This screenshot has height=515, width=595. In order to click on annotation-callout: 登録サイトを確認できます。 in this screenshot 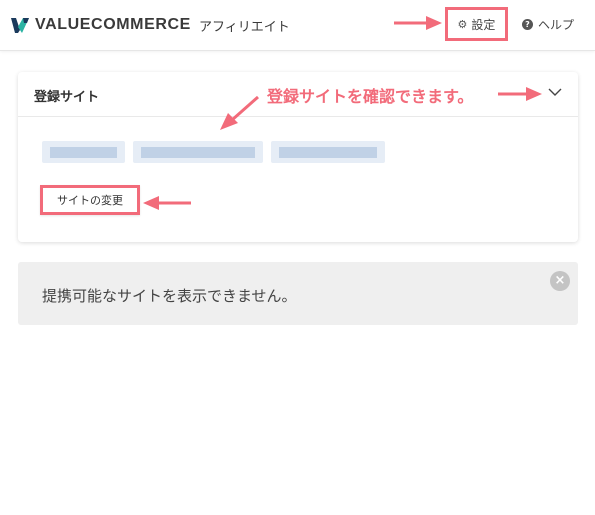, I will do `click(370, 96)`.